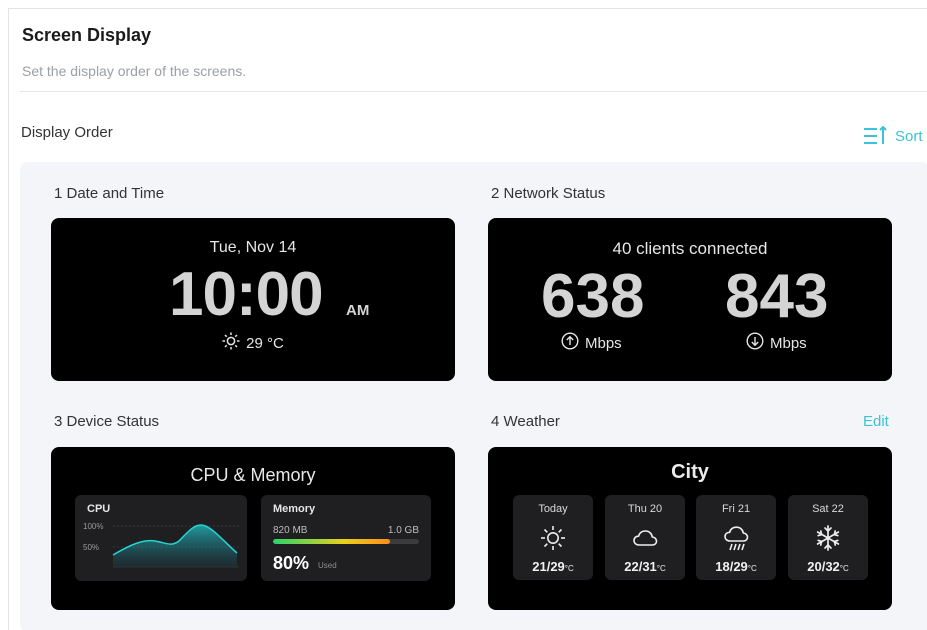 The image size is (927, 630). I want to click on forecast-day: Today 21/29°C, so click(553, 537).